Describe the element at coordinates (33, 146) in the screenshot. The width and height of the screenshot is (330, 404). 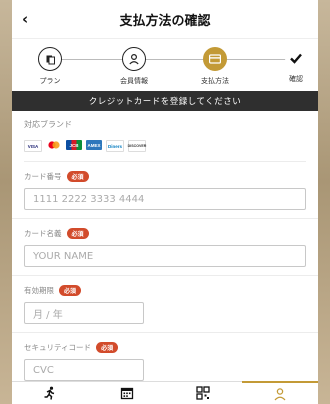
I see `visa-logo: VISA` at that location.